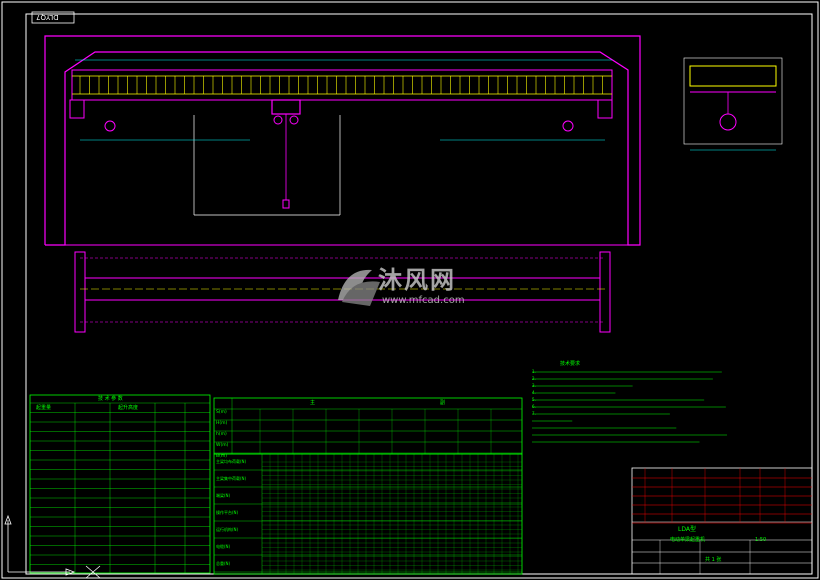 This screenshot has width=820, height=580. Describe the element at coordinates (534, 399) in the screenshot. I see `note-item: 5.` at that location.